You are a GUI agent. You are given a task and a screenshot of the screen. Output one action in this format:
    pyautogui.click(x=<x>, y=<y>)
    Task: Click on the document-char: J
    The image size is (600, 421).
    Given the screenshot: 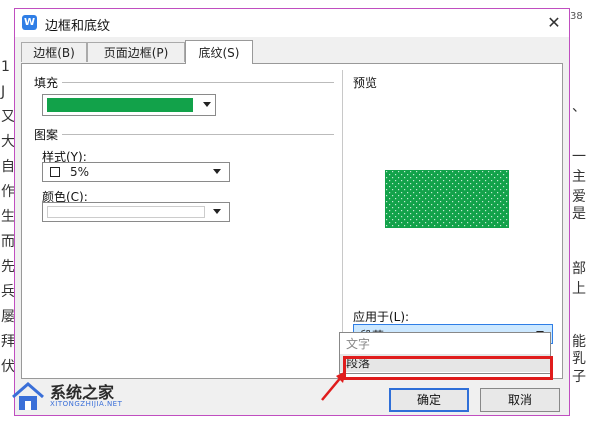 What is the action you would take?
    pyautogui.click(x=3, y=92)
    